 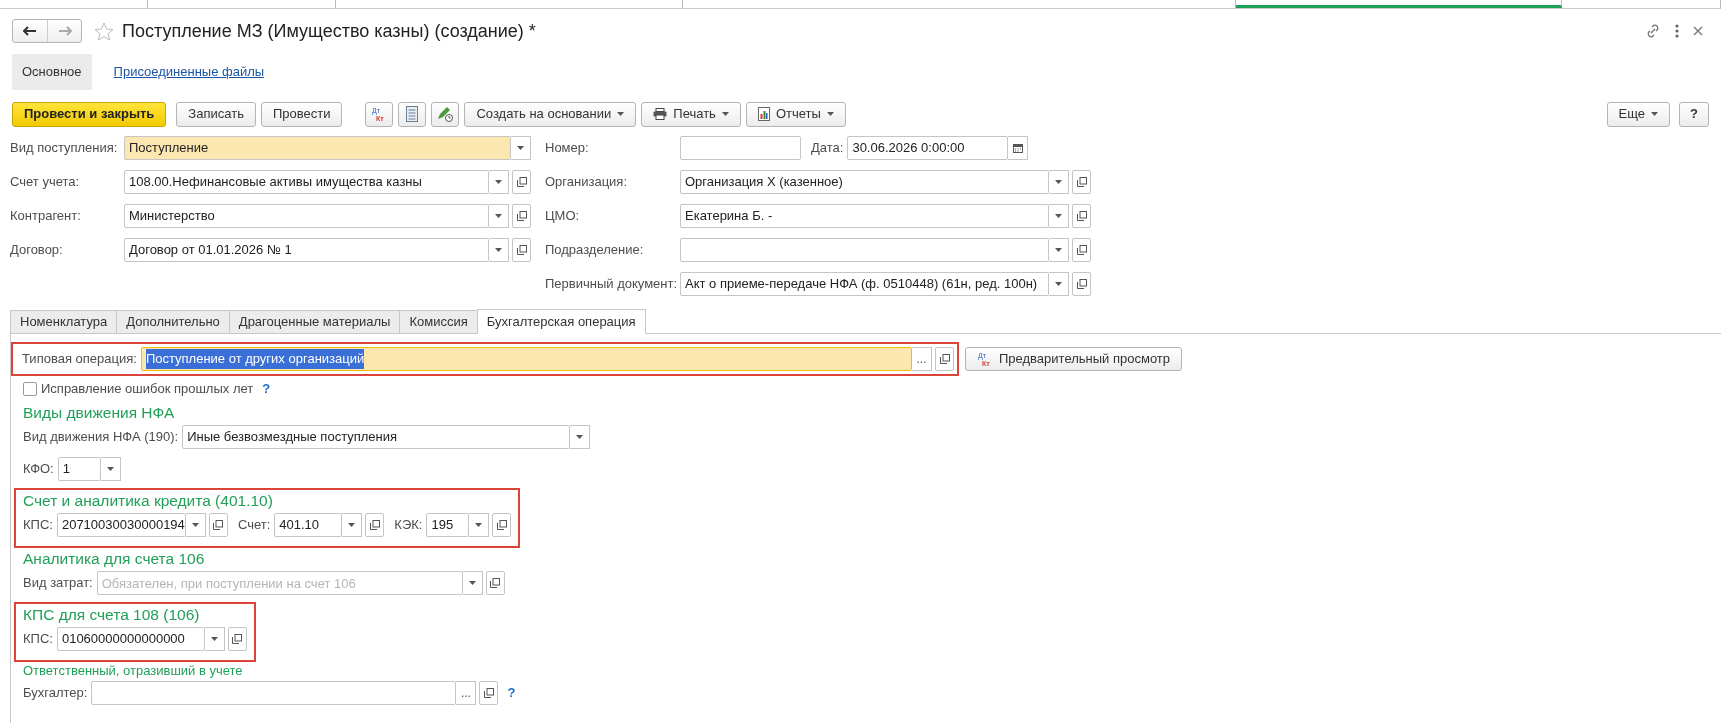 I want to click on link-icon, so click(x=1653, y=31).